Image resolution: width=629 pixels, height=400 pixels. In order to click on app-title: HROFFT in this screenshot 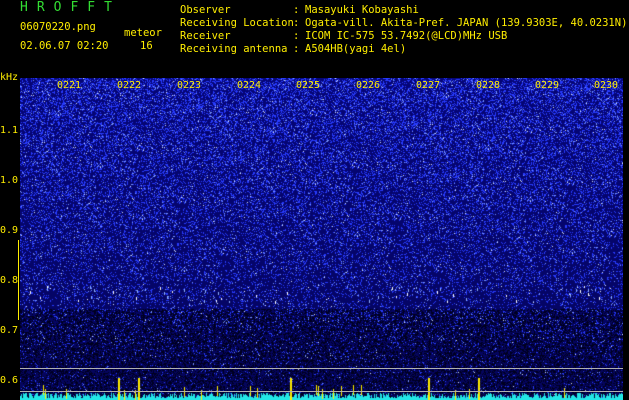, I will do `click(70, 7)`.